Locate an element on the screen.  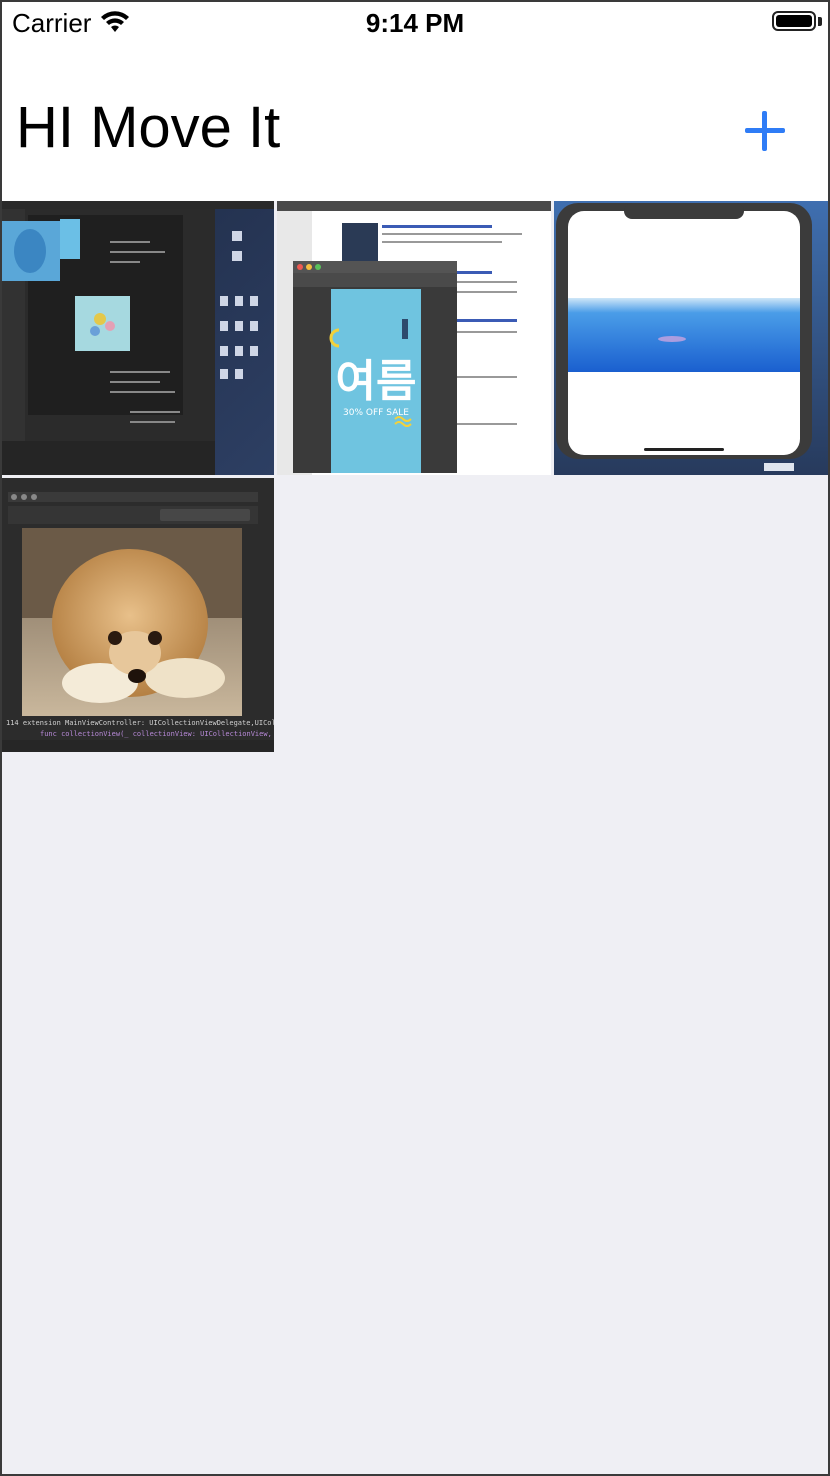
photo-cell-2: 여름 30% OFF SALE is located at coordinates (414, 338).